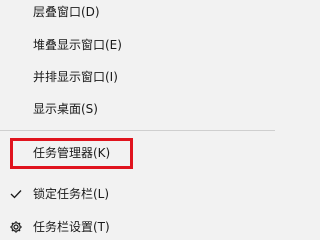 This screenshot has height=240, width=320. I want to click on checkmark-icon, so click(16, 194).